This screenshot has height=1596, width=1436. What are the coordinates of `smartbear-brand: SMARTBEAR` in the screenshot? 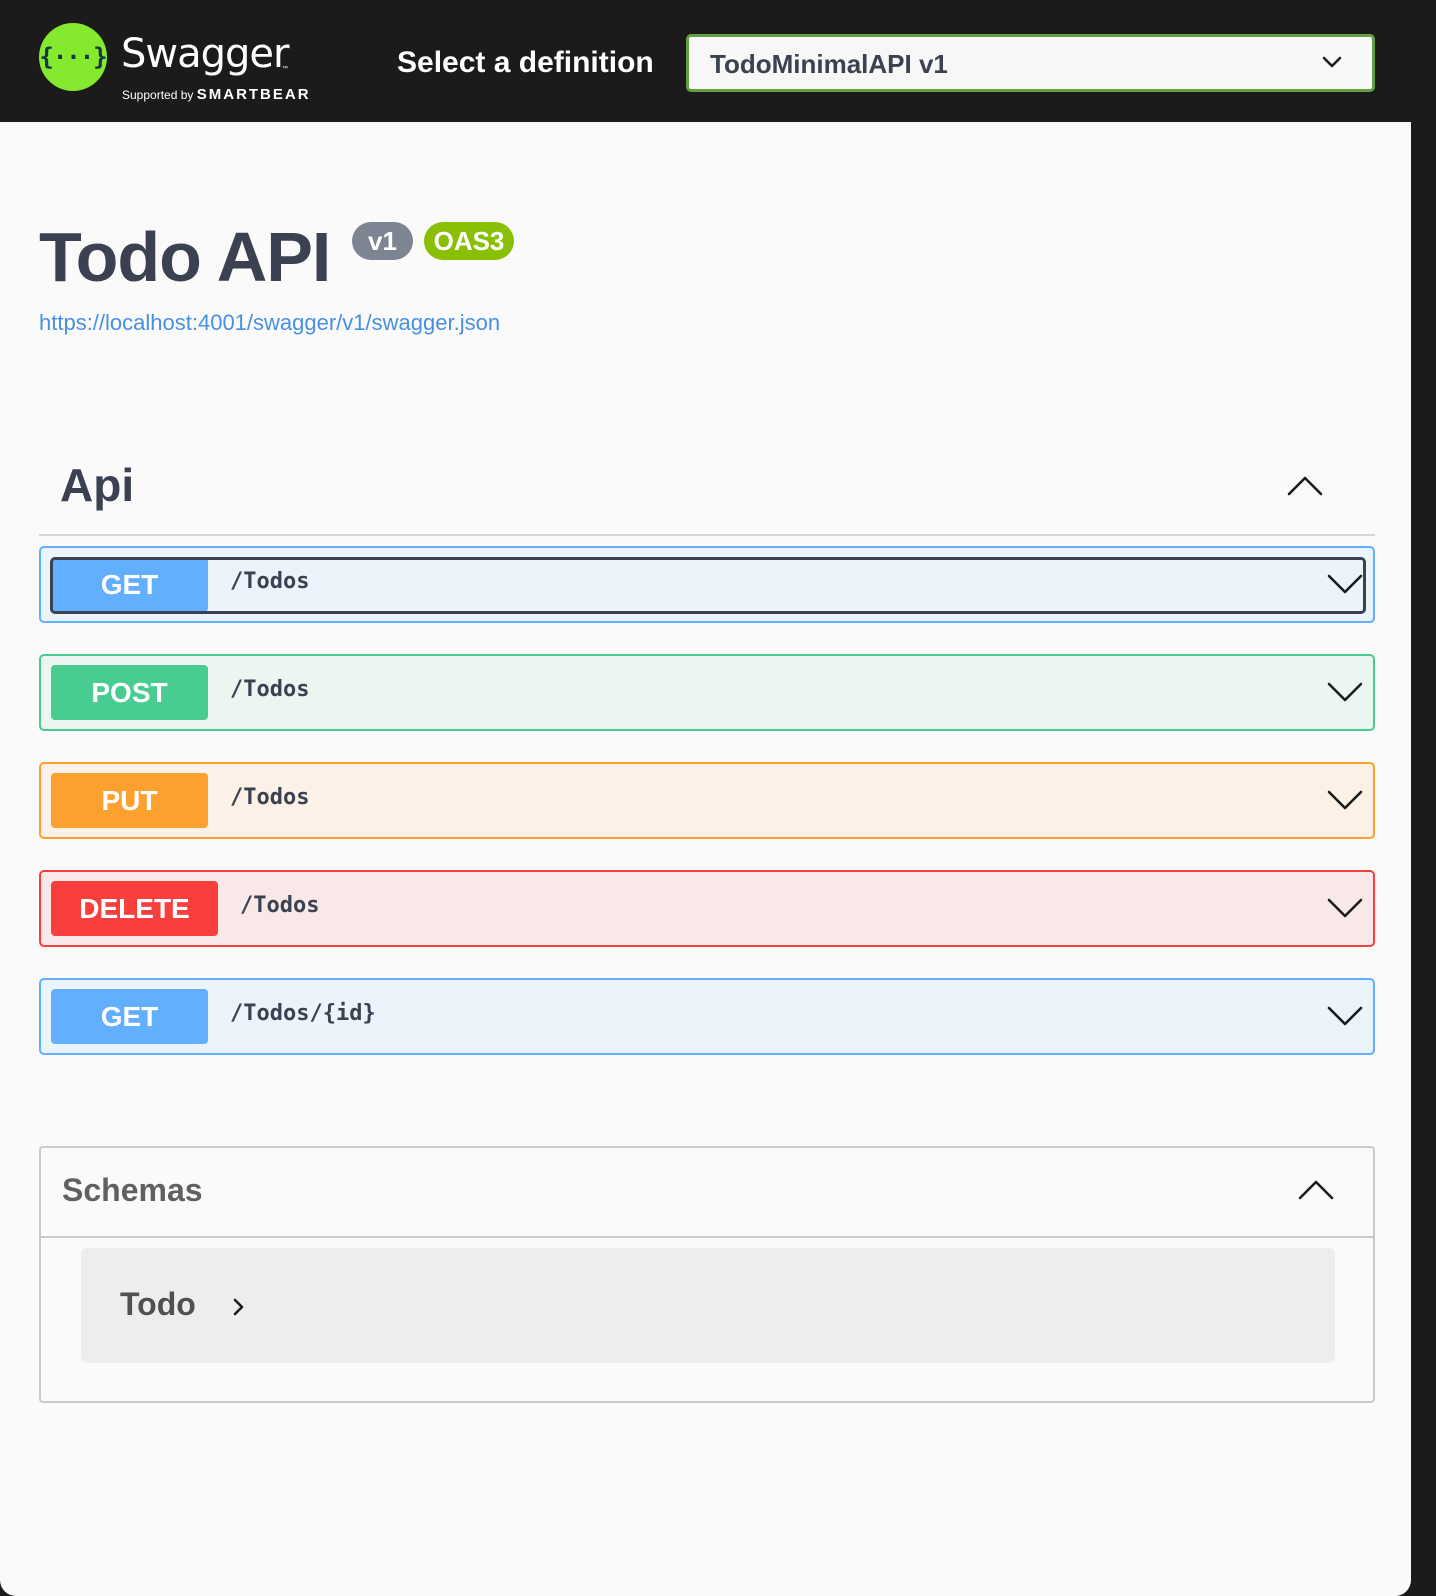 It's located at (253, 94).